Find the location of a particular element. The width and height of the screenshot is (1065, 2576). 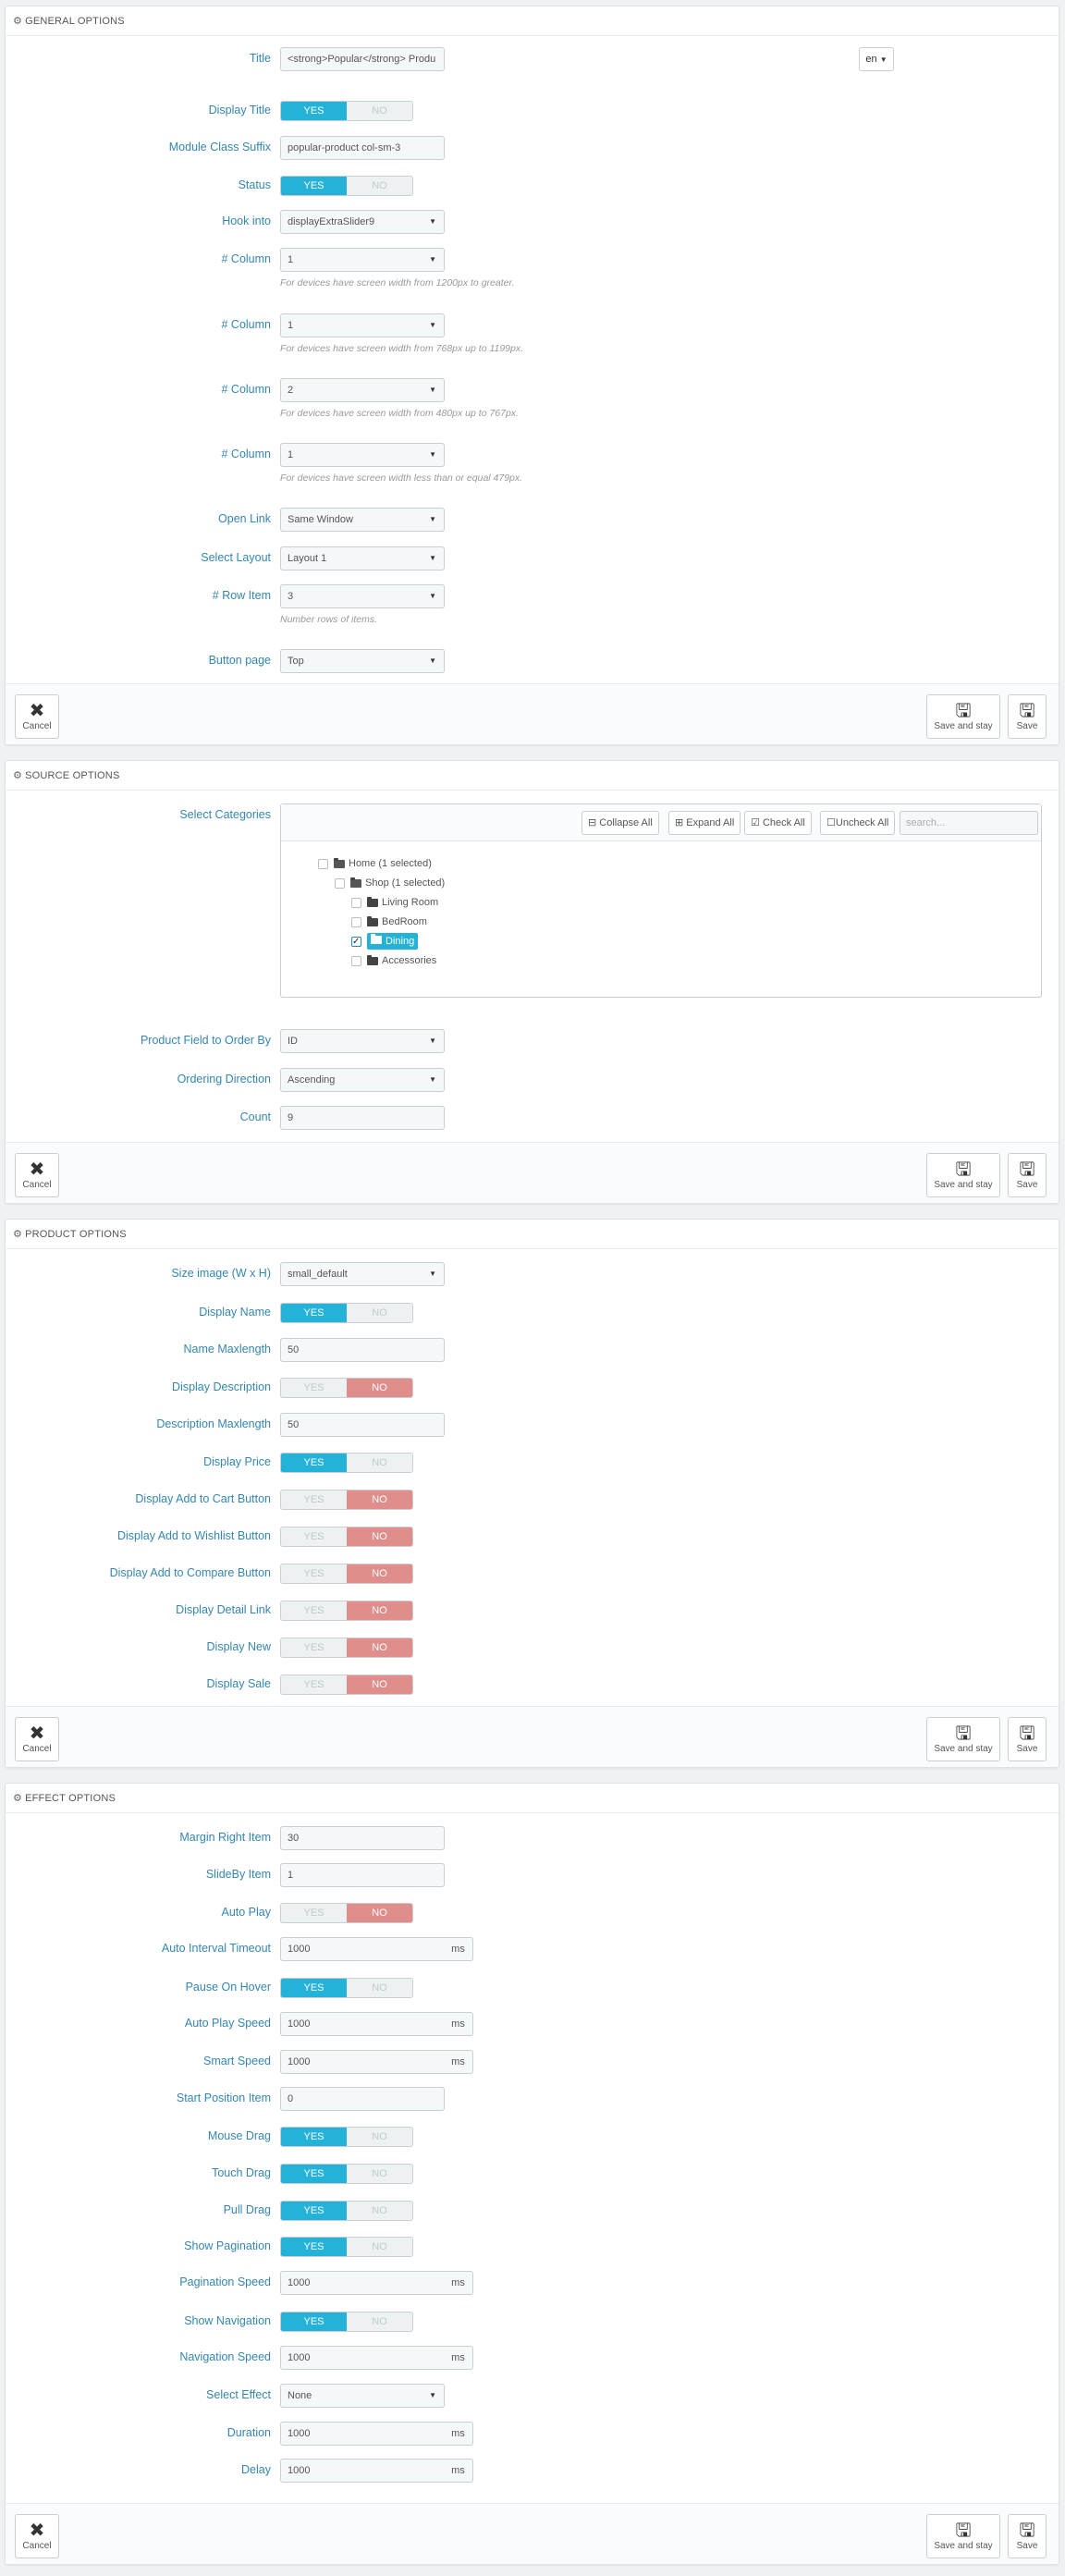

panel-heading: ⚙ PRODUCT OPTIONS is located at coordinates (532, 1234).